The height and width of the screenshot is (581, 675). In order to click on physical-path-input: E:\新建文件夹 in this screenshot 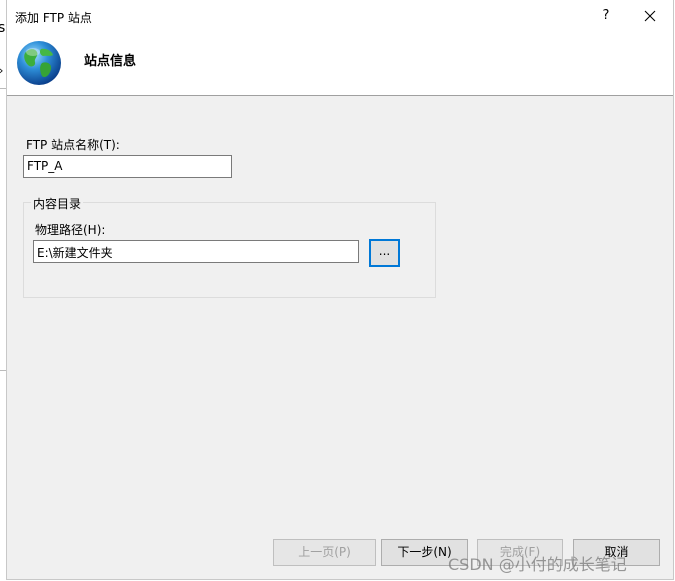, I will do `click(196, 251)`.